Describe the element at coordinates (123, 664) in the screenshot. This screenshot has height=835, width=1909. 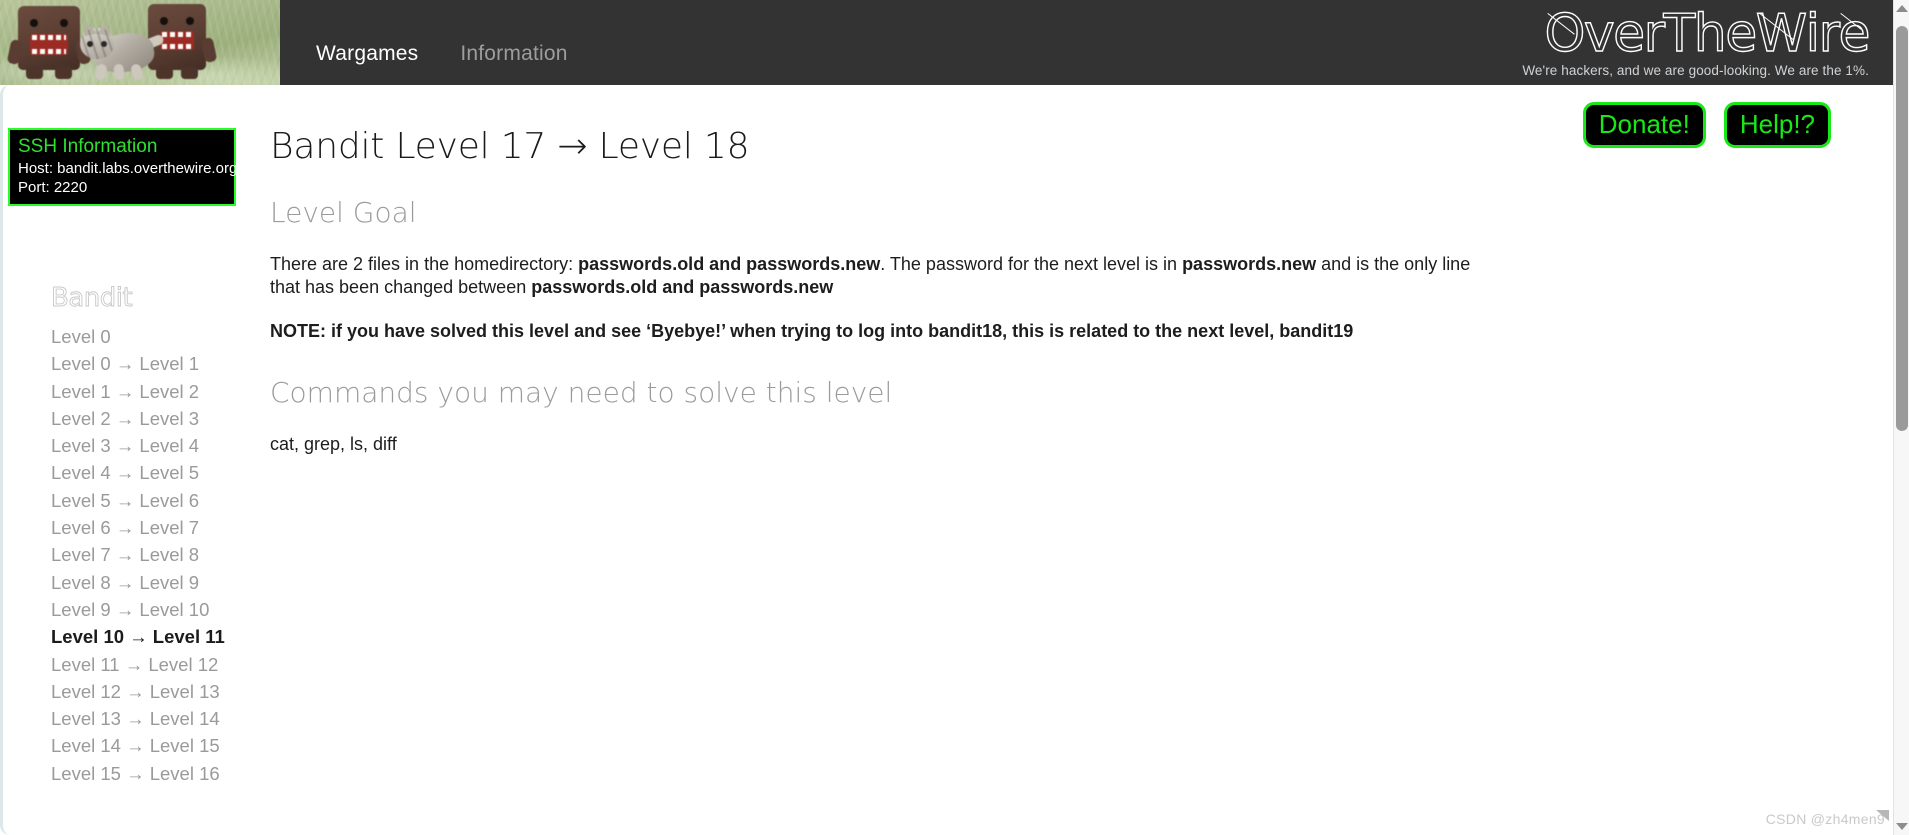
I see `sidebar-level-link: Level 11 → Level 12` at that location.